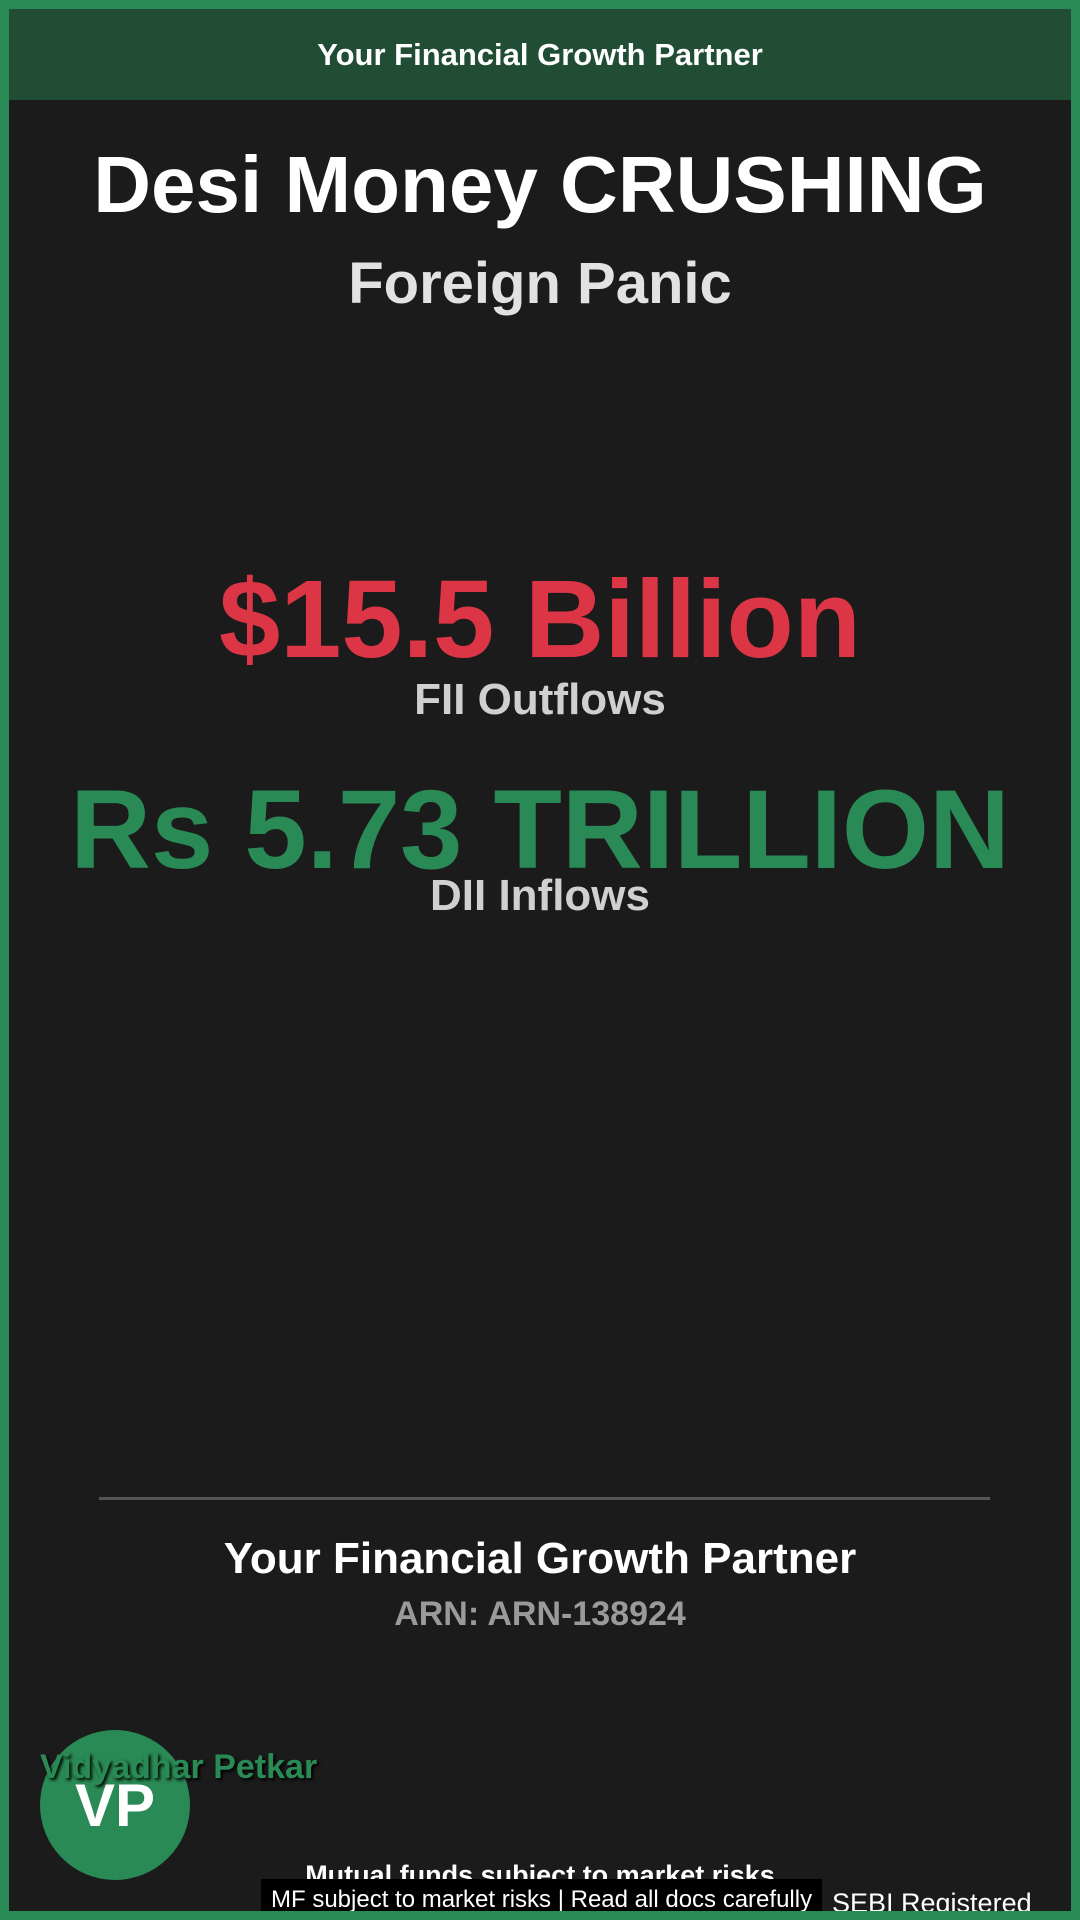  Describe the element at coordinates (540, 895) in the screenshot. I see `dii-inflow-label: DII Inflows` at that location.